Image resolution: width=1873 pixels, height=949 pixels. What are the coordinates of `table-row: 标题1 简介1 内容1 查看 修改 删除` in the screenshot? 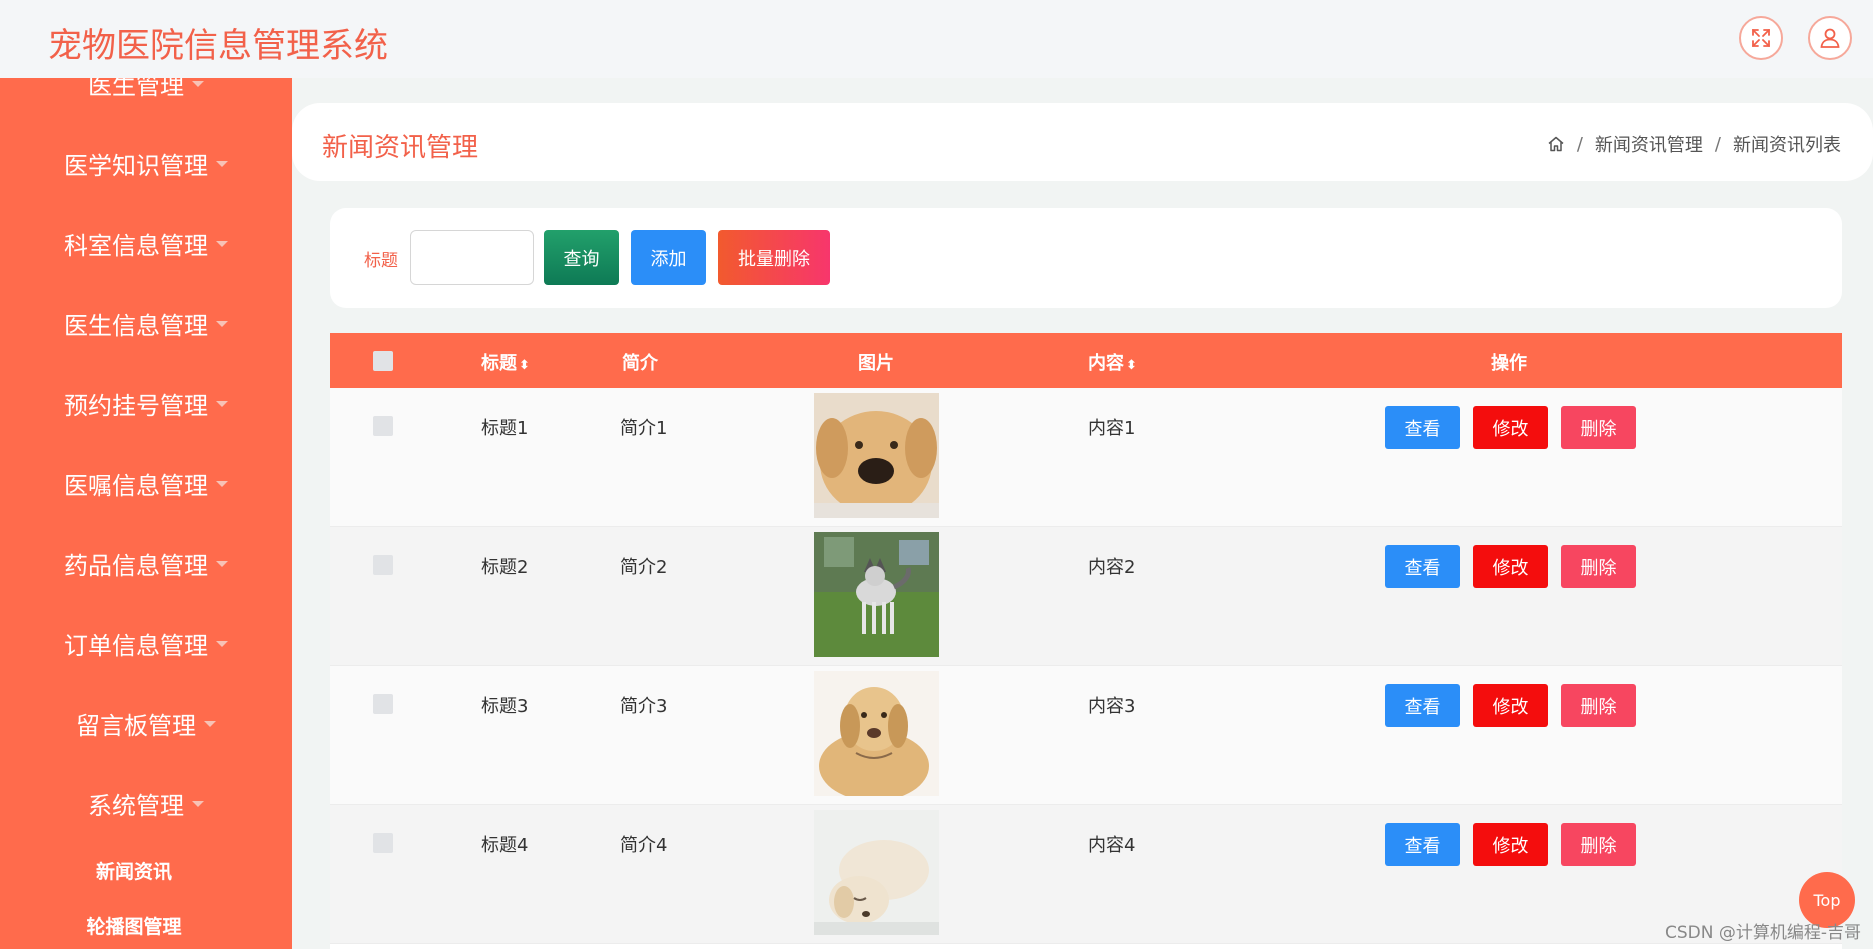 It's located at (1086, 457).